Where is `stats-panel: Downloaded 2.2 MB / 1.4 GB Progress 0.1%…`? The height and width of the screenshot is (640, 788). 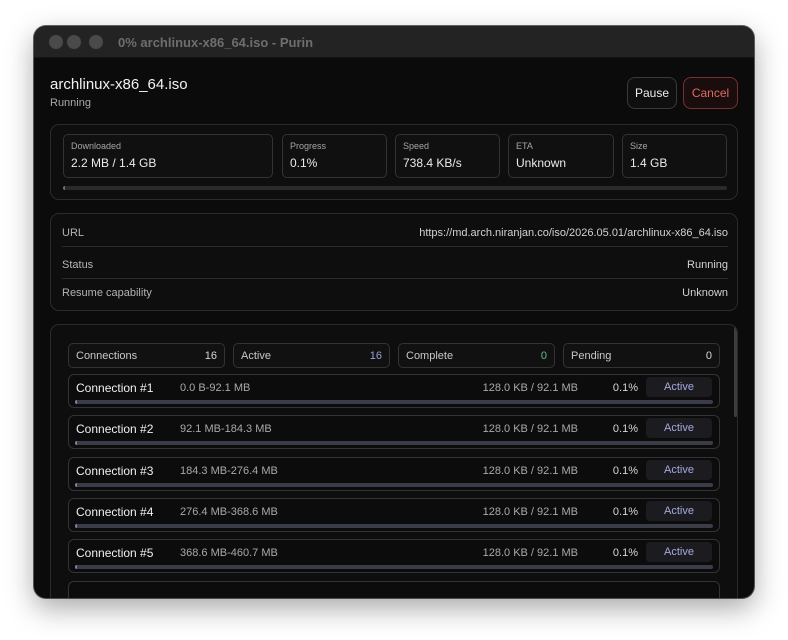
stats-panel: Downloaded 2.2 MB / 1.4 GB Progress 0.1%… is located at coordinates (394, 162).